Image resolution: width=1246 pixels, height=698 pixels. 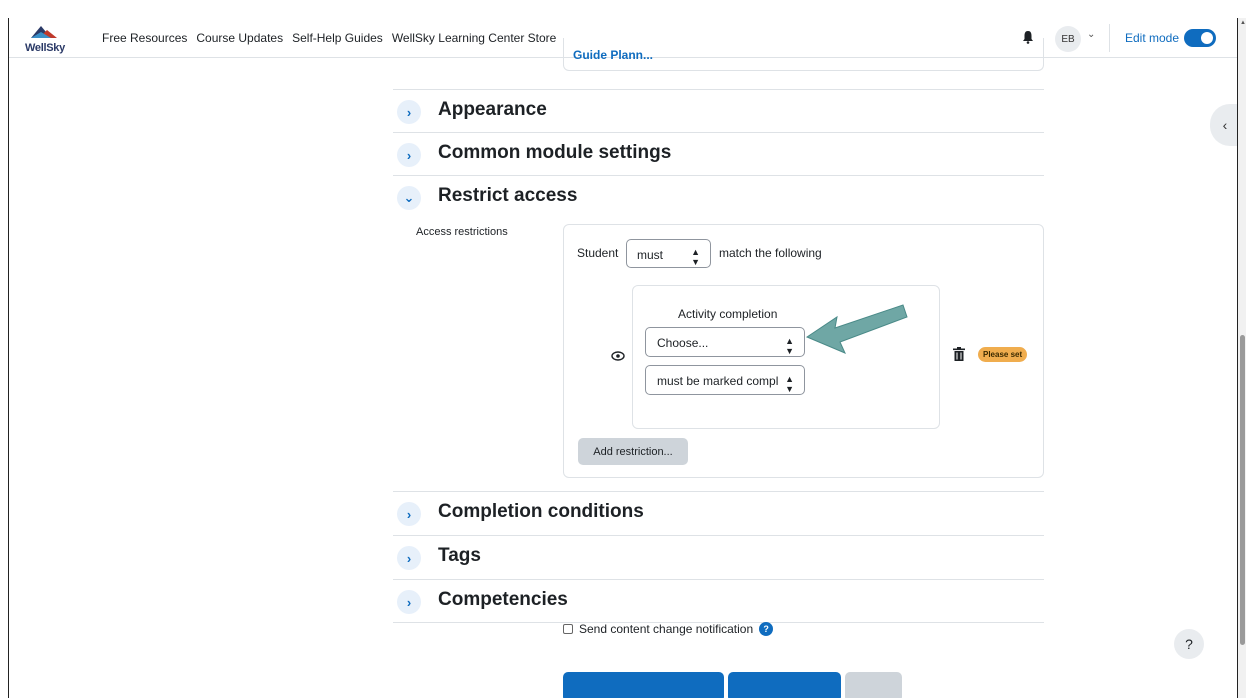 What do you see at coordinates (1242, 490) in the screenshot?
I see `scrollbar-thumb` at bounding box center [1242, 490].